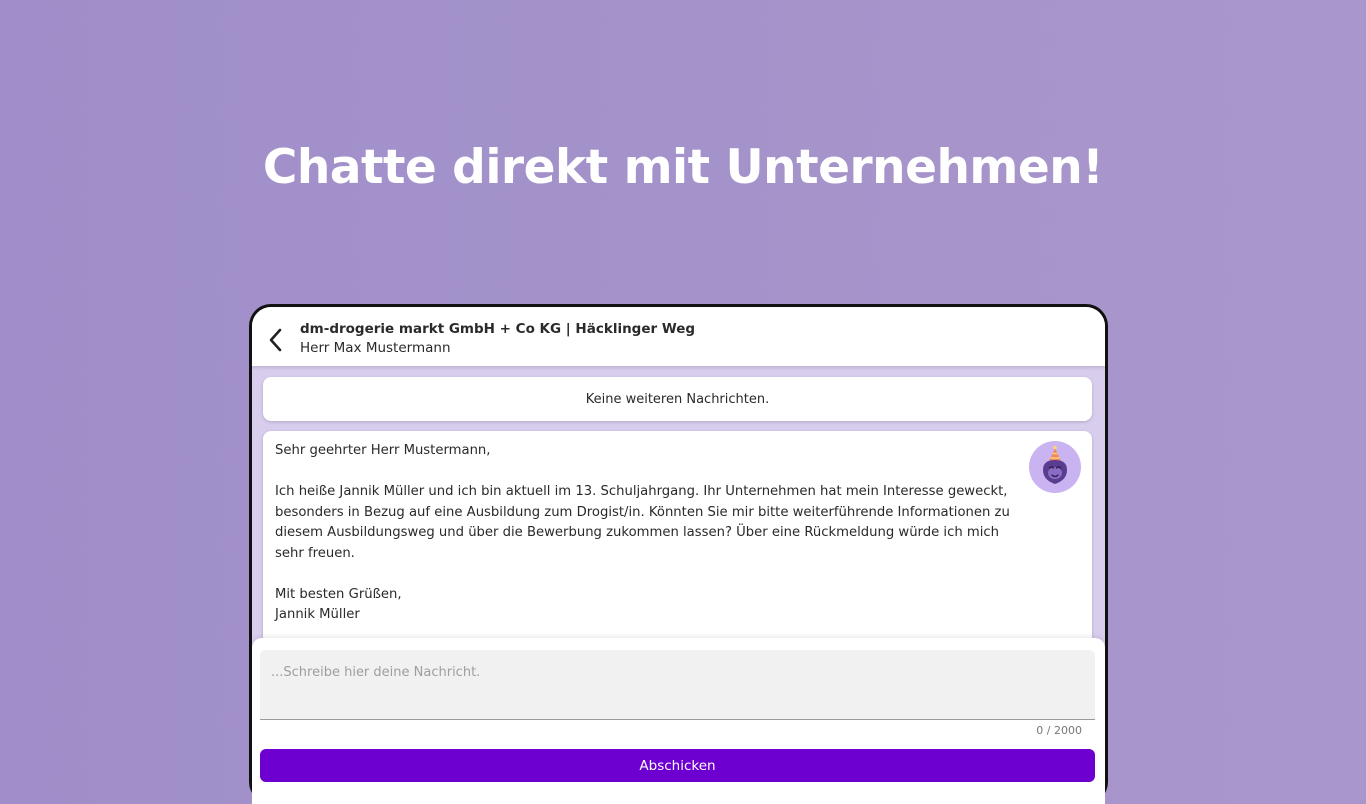 The image size is (1366, 804). Describe the element at coordinates (317, 614) in the screenshot. I see `message-signature: Jannik Müller` at that location.